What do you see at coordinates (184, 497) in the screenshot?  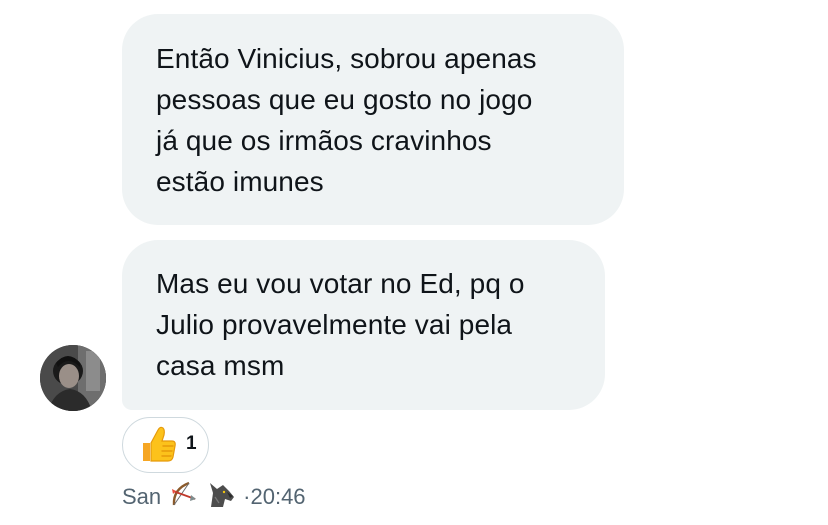 I see `bow-and-arrow-icon` at bounding box center [184, 497].